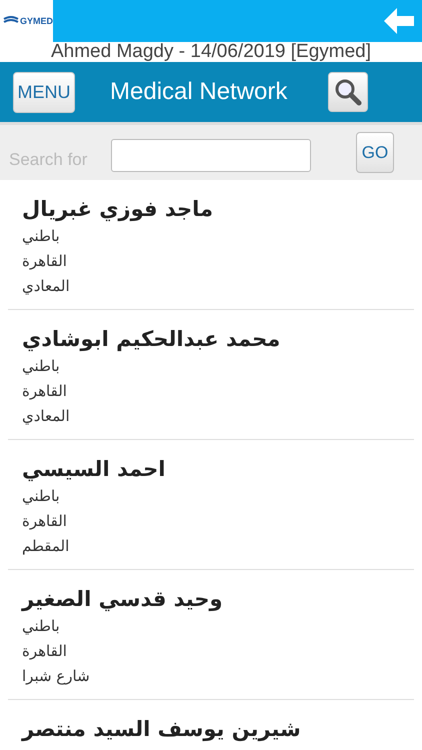 The height and width of the screenshot is (750, 422). Describe the element at coordinates (122, 599) in the screenshot. I see `doctor-name: وحيد قدسي الصغير` at that location.